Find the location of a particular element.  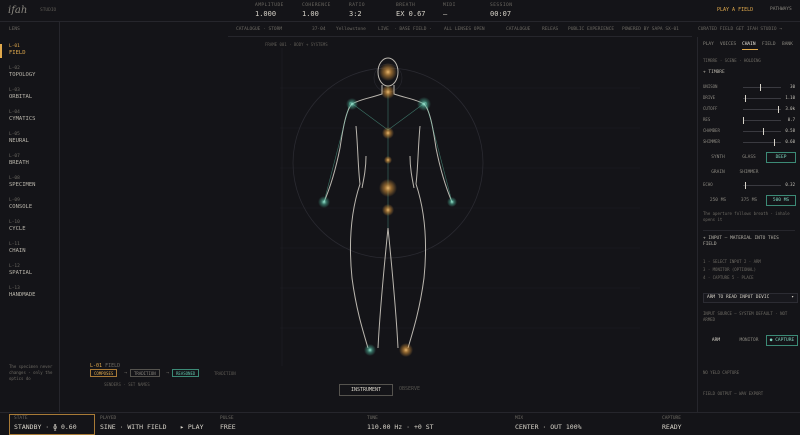

sidebar-item-console: L-09 CONSOLE is located at coordinates (33, 204).